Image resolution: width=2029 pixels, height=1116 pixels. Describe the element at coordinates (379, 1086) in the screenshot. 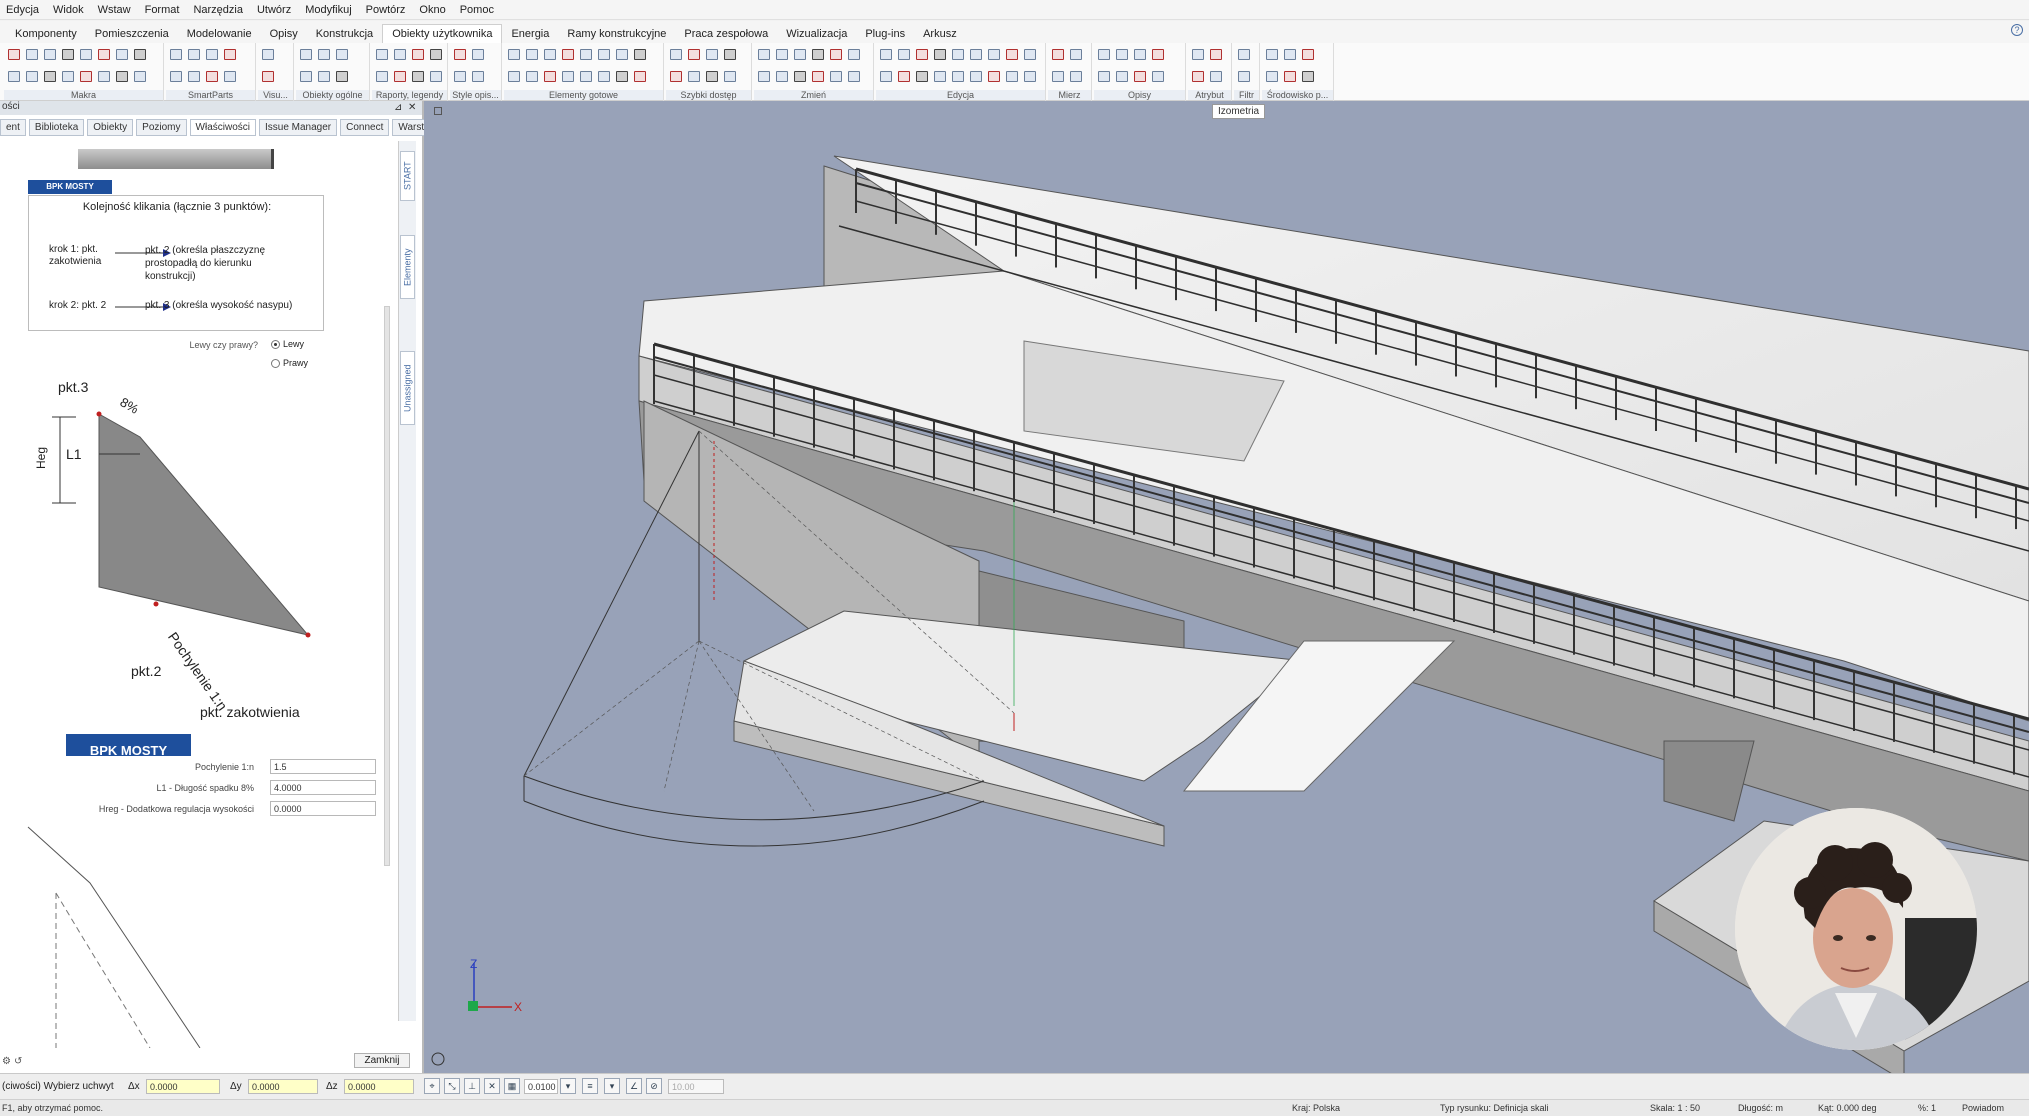

I see `dz-input: 0.0000` at that location.